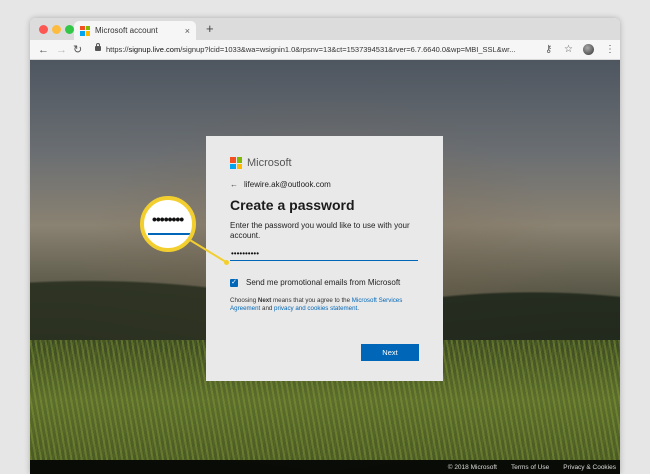 The width and height of the screenshot is (650, 474). What do you see at coordinates (390, 352) in the screenshot?
I see `next-button: Next` at bounding box center [390, 352].